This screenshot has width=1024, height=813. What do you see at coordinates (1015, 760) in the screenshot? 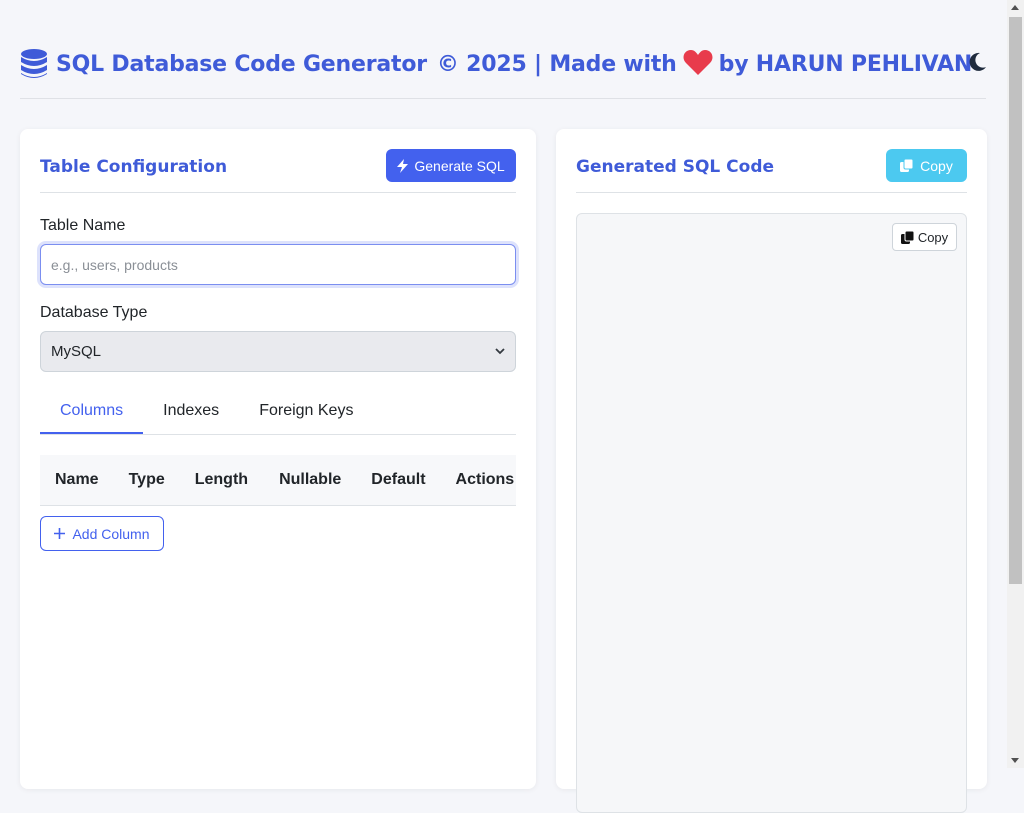
I see `scroll-down-arrow-icon` at bounding box center [1015, 760].